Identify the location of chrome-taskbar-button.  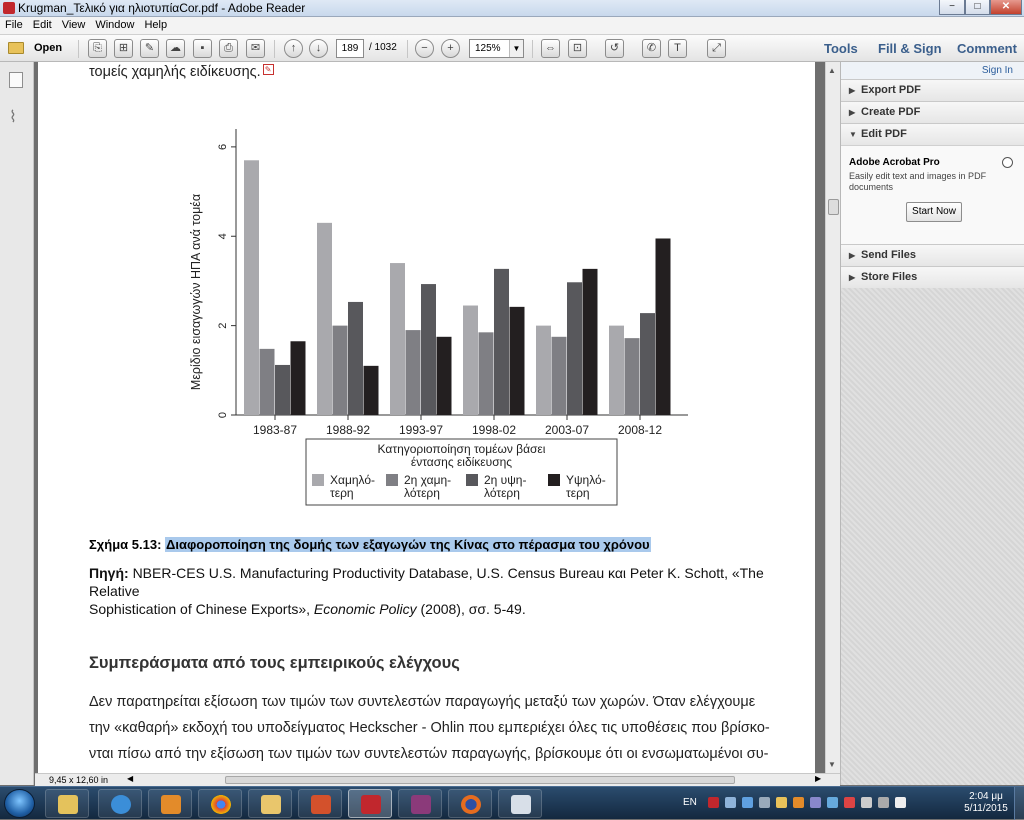
(220, 803).